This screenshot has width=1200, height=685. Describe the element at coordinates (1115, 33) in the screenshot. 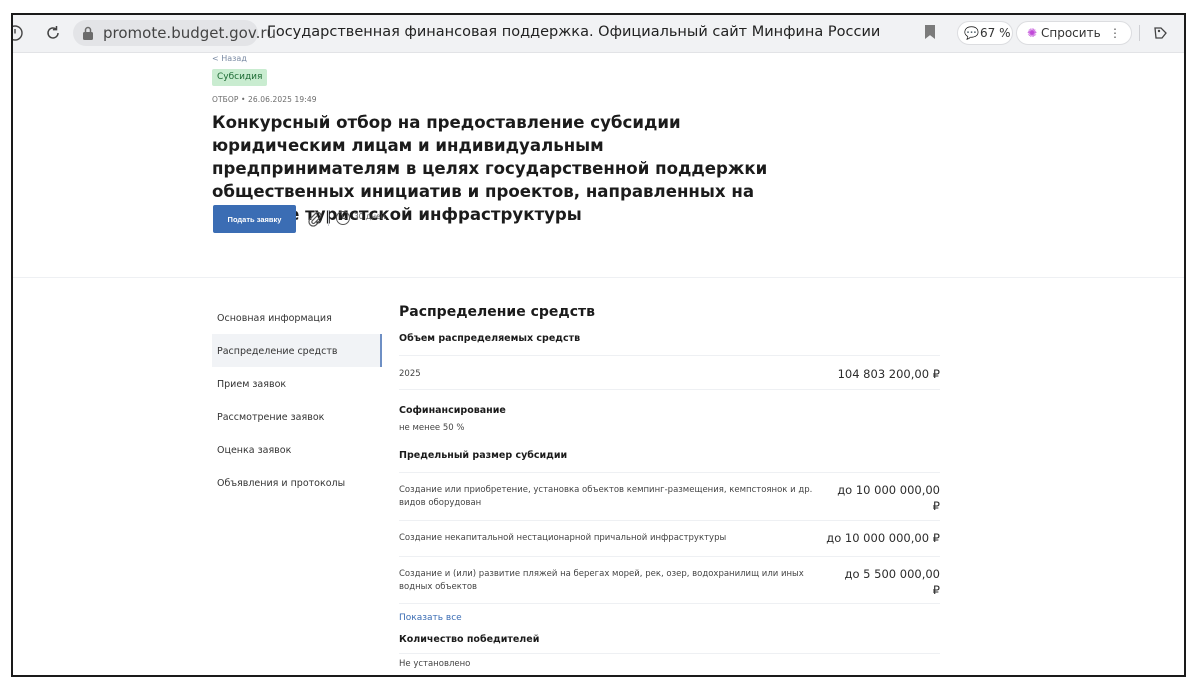

I see `kebab-menu-icon: ⋮` at that location.